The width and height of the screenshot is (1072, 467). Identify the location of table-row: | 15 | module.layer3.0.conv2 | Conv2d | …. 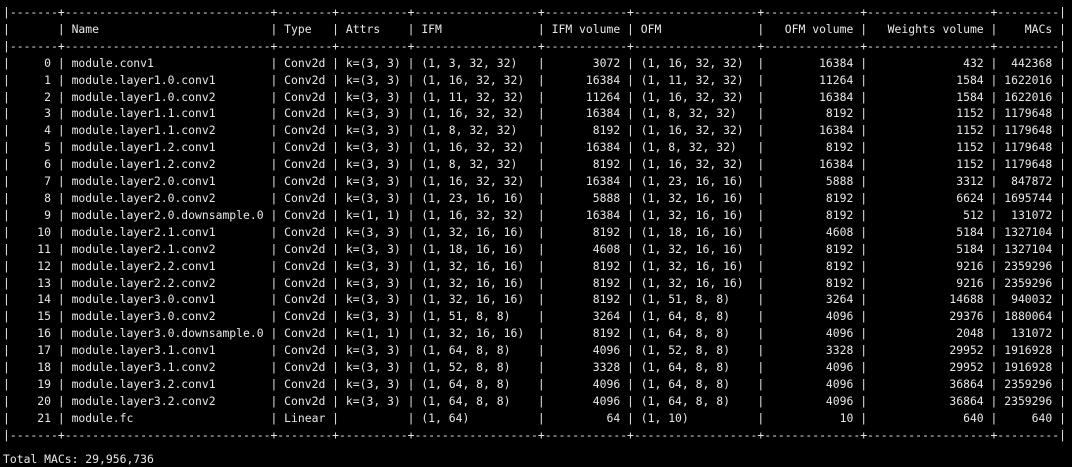
(534, 316).